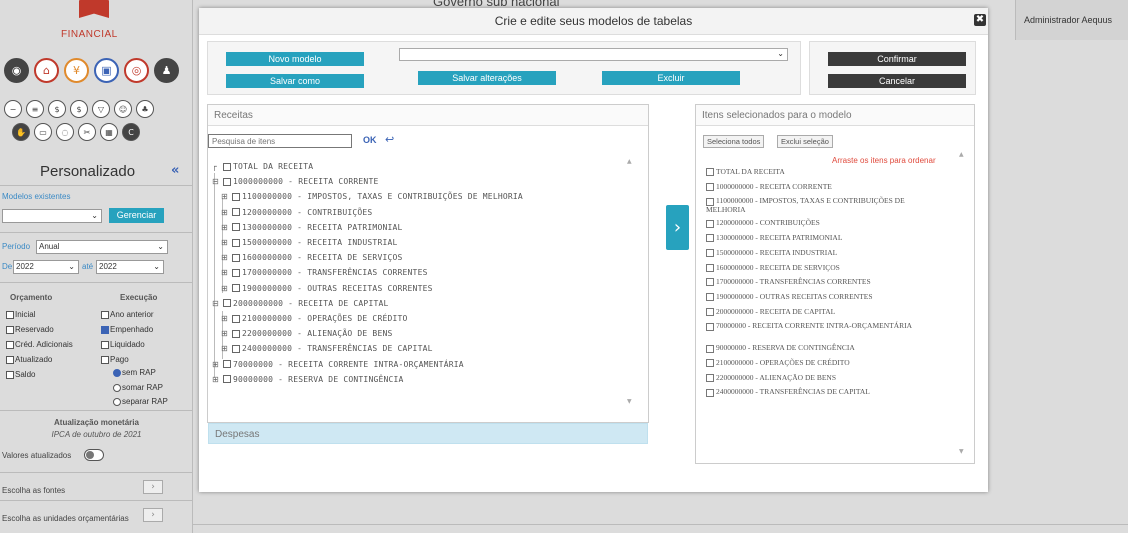 This screenshot has height=533, width=1128. Describe the element at coordinates (826, 186) in the screenshot. I see `selected-item: 1000000000 - RECEITA CORRENTE` at that location.